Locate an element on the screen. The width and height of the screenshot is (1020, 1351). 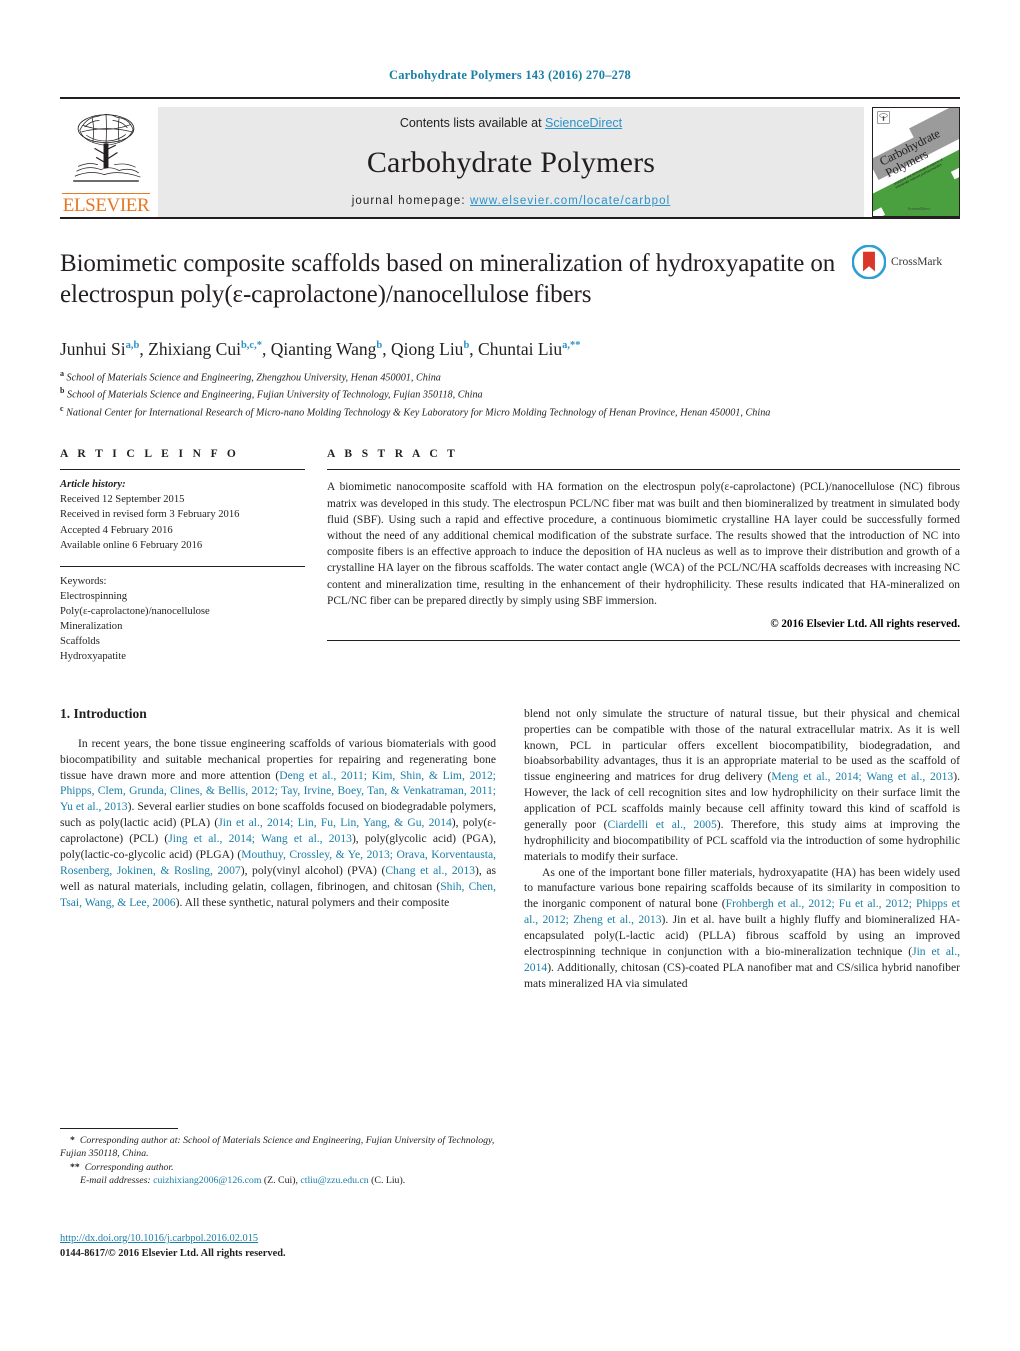
homepage-prefix: journal homepage: is located at coordinates (410, 201).